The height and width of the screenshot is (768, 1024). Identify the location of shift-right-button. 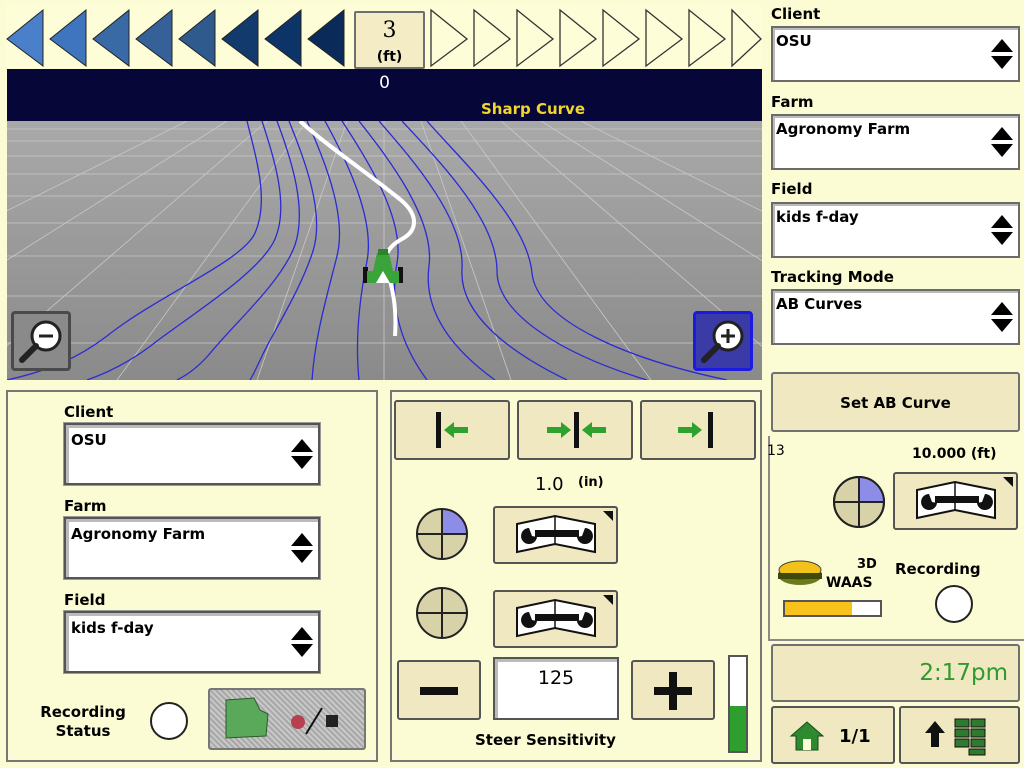
(698, 430).